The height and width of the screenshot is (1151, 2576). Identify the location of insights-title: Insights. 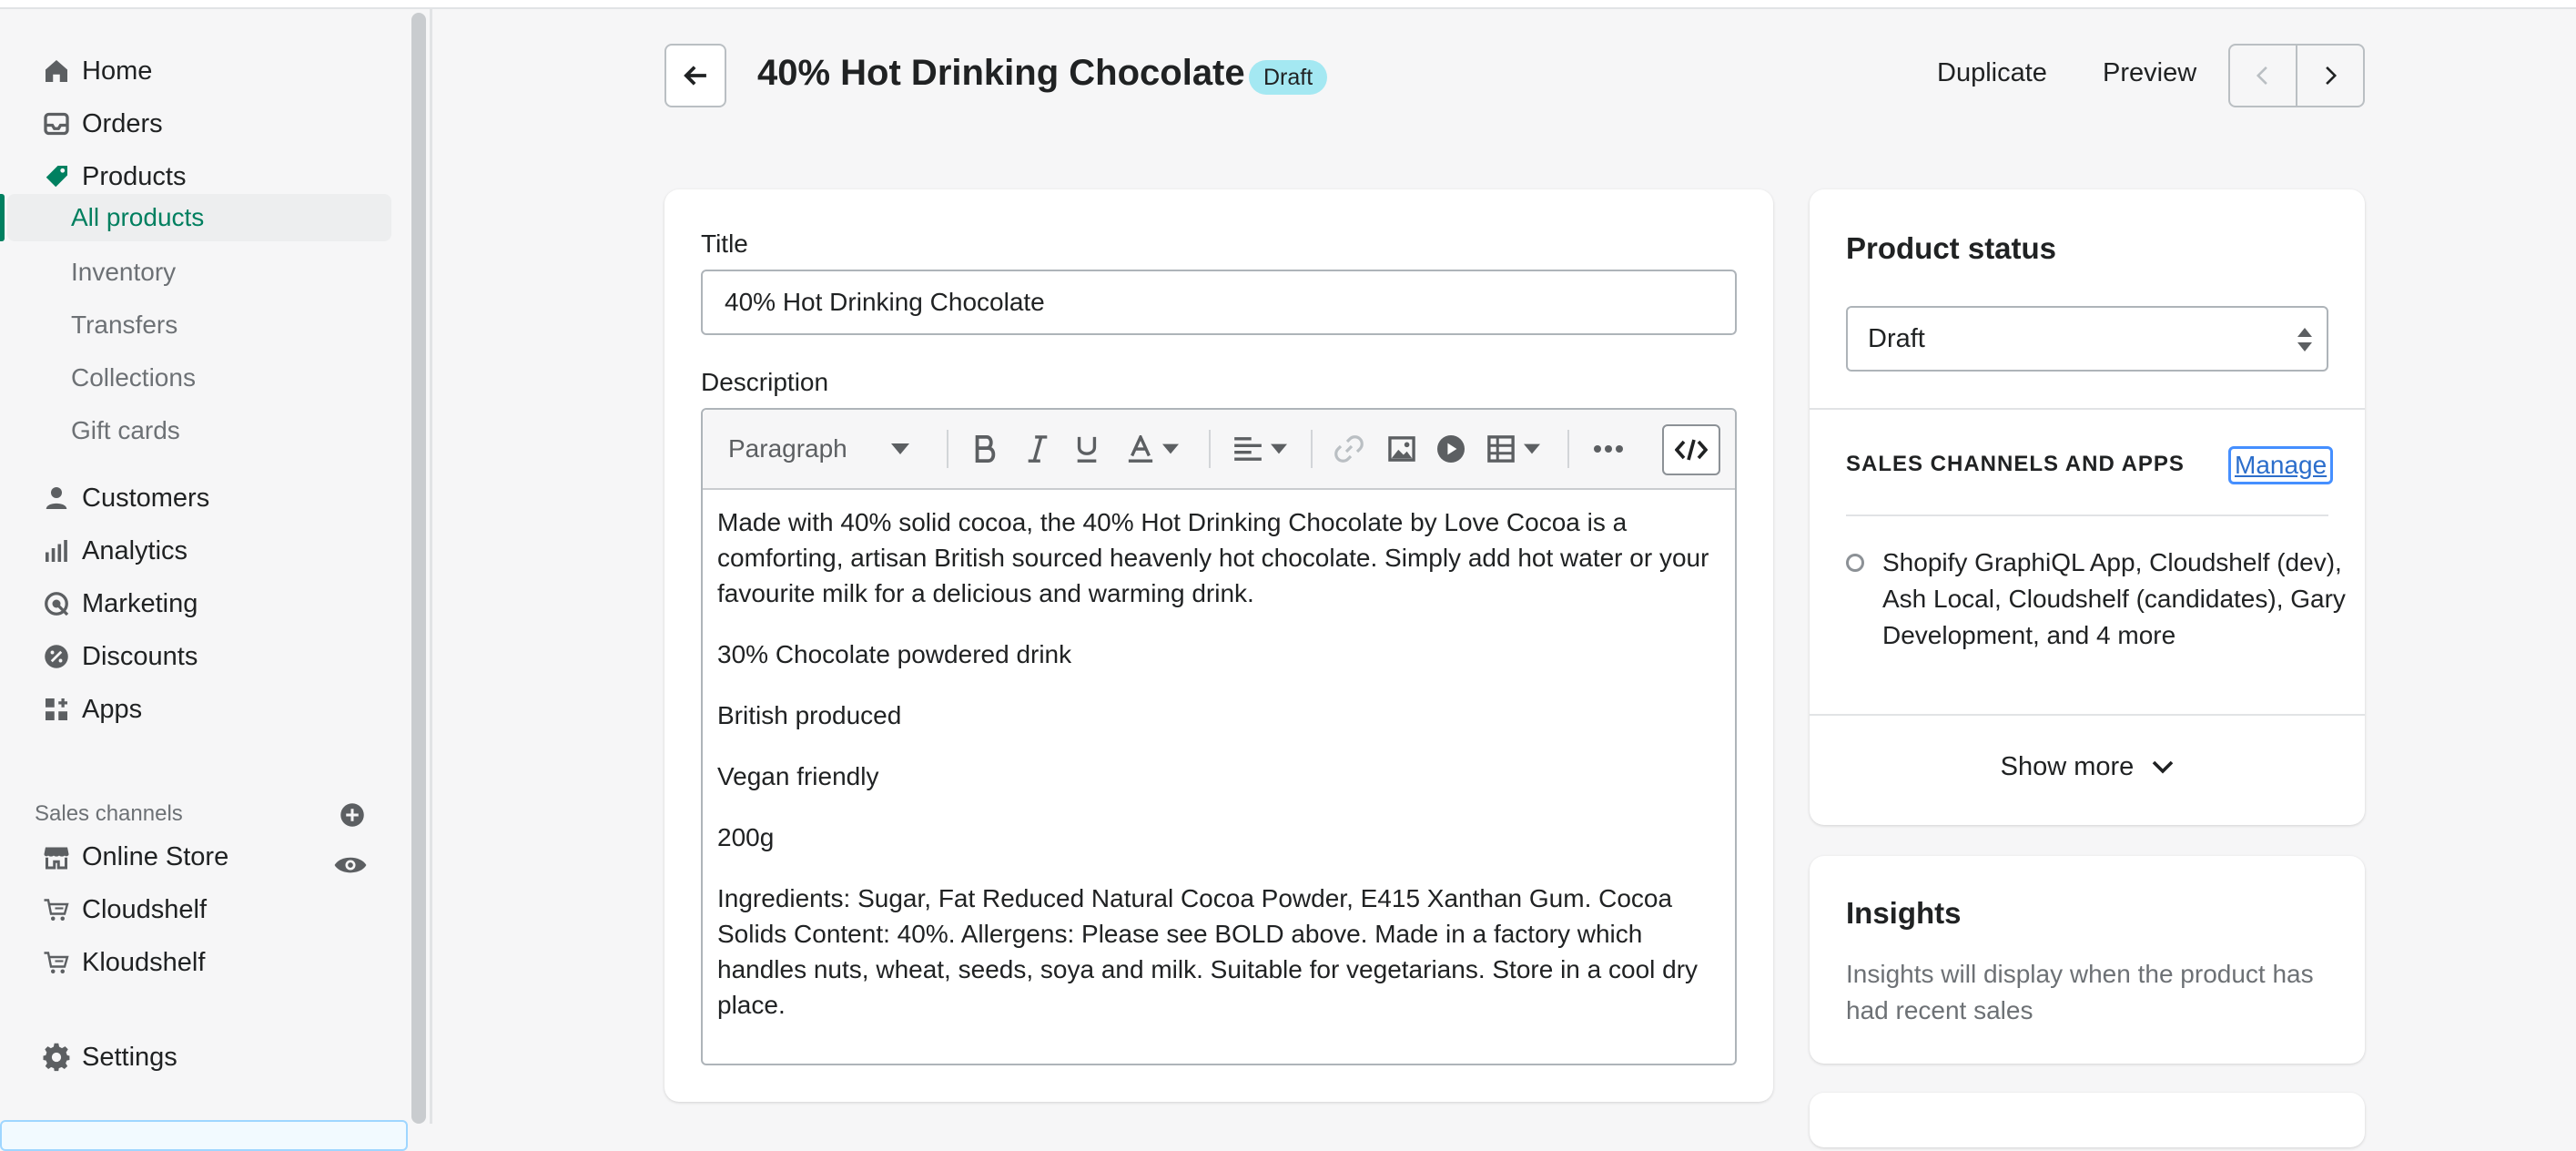
(1904, 913).